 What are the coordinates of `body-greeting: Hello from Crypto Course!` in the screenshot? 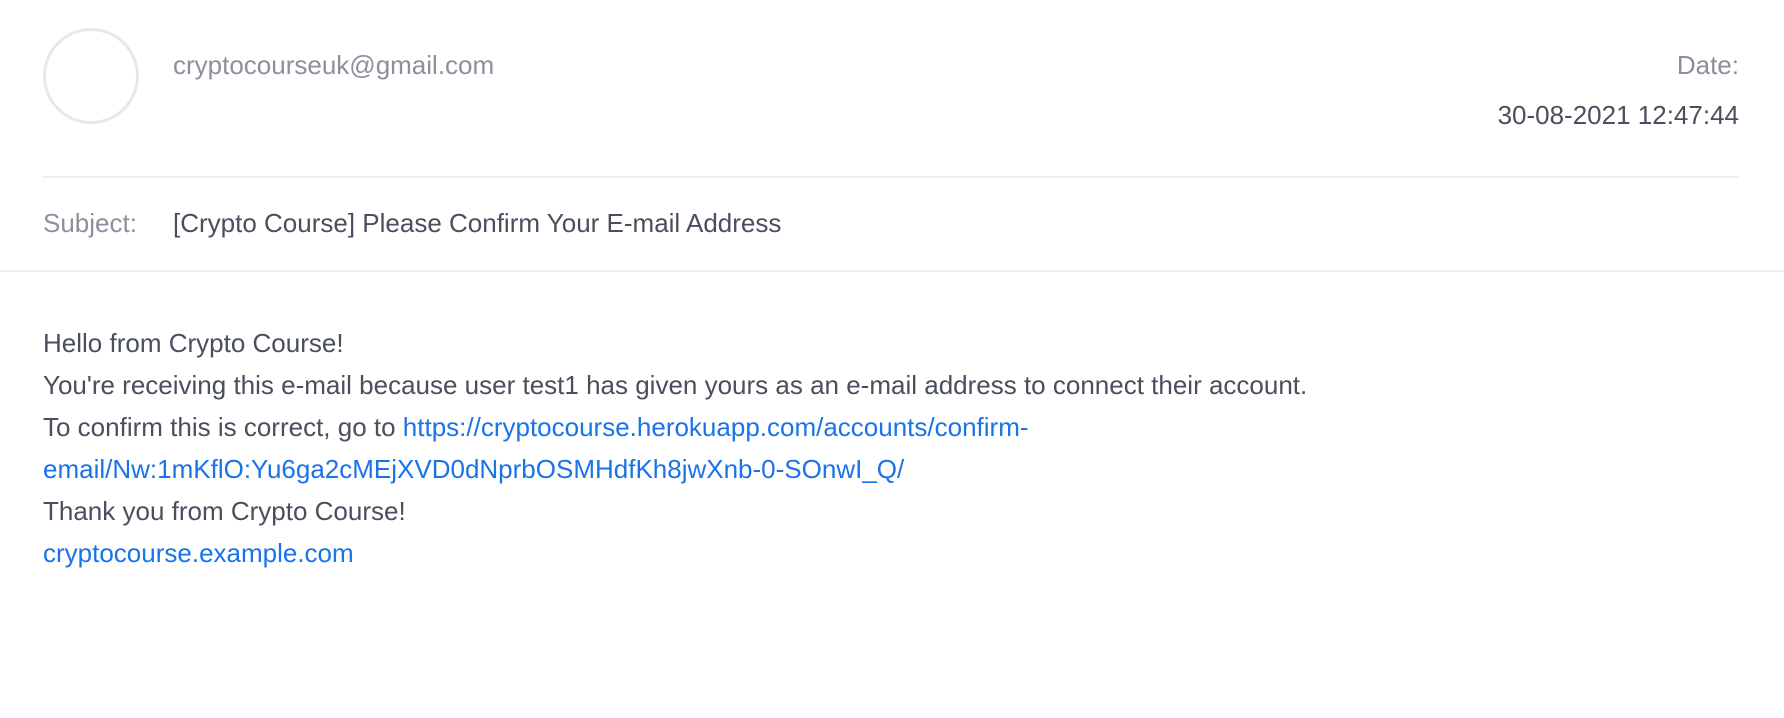 It's located at (193, 343).